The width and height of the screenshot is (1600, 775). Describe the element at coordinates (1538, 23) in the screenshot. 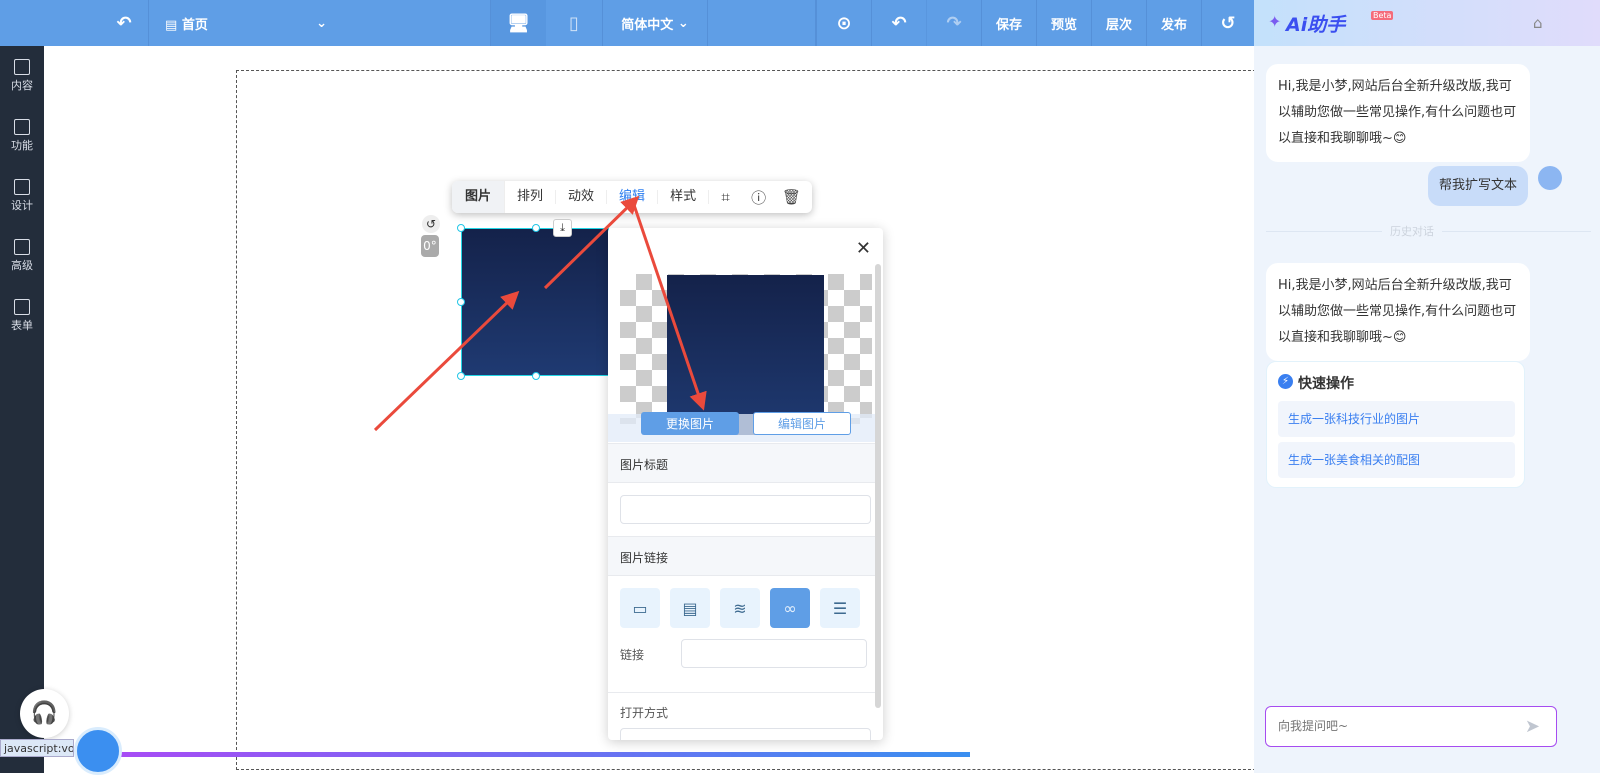

I see `clear-icon: ⌂` at that location.